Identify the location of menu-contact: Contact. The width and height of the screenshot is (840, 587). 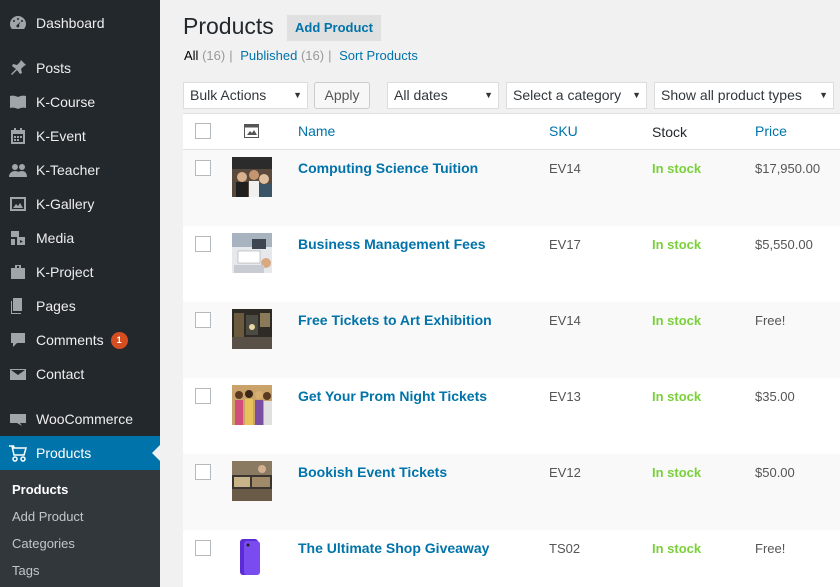
(80, 374).